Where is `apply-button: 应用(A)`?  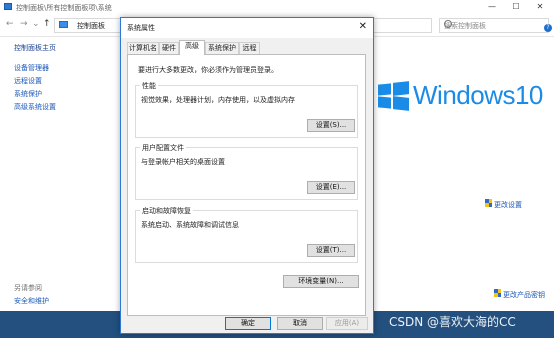 apply-button: 应用(A) is located at coordinates (347, 323).